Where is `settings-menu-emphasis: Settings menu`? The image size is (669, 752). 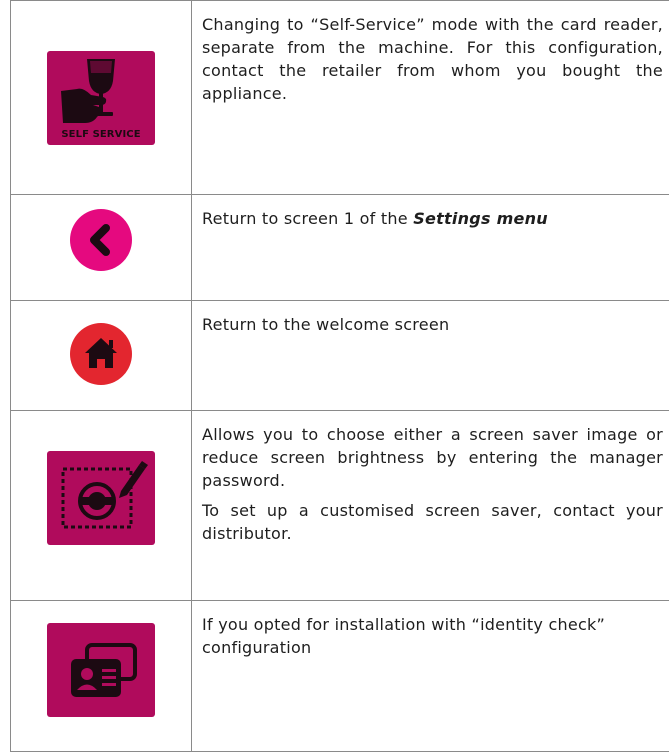
settings-menu-emphasis: Settings menu is located at coordinates (480, 218).